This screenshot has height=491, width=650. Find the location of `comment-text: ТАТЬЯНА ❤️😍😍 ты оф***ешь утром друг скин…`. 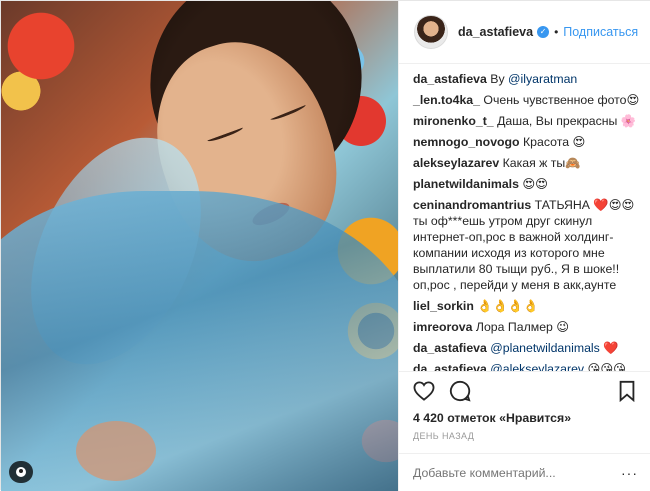

comment-text: ТАТЬЯНА ❤️😍😍 ты оф***ешь утром друг скин… is located at coordinates (524, 245).